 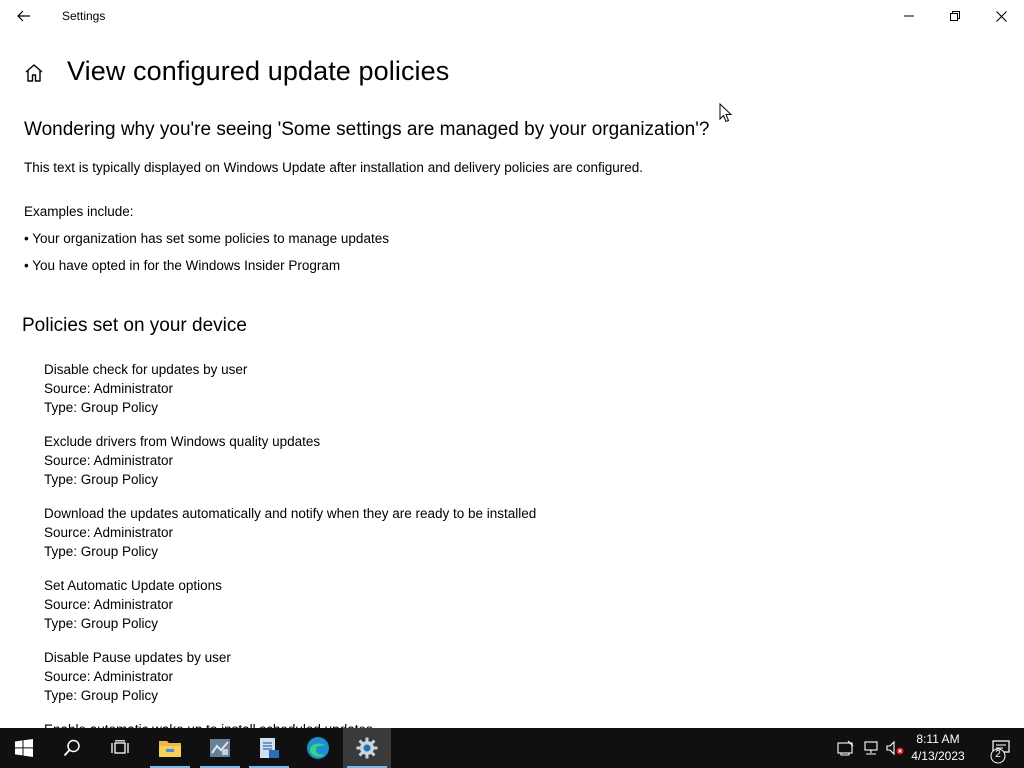 I want to click on restore-button, so click(x=955, y=16).